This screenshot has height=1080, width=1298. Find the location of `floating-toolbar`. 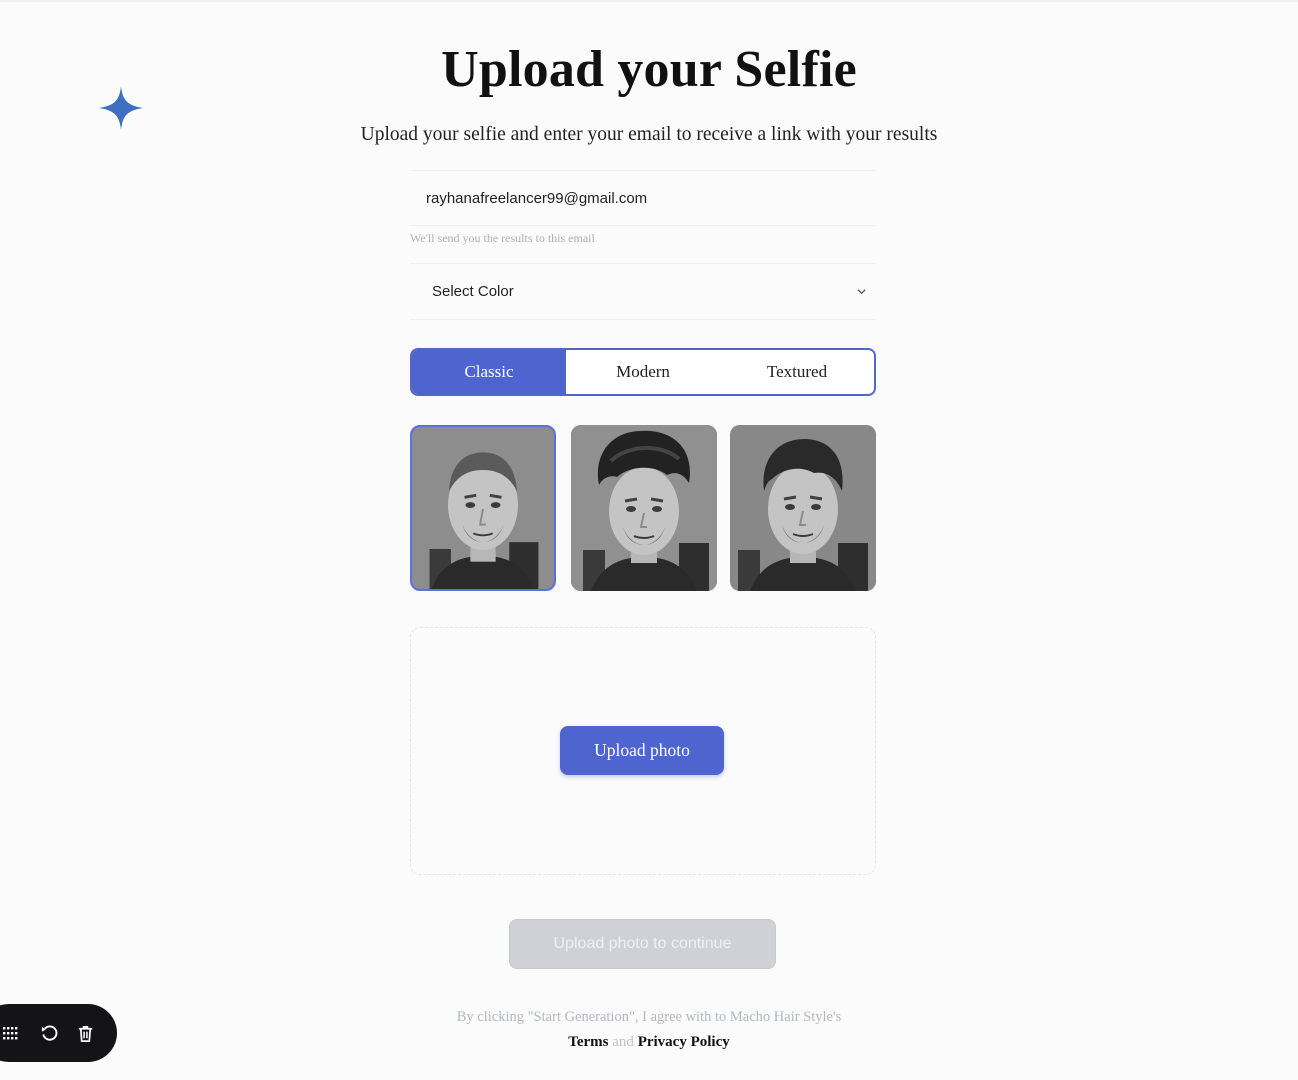

floating-toolbar is located at coordinates (58, 1033).